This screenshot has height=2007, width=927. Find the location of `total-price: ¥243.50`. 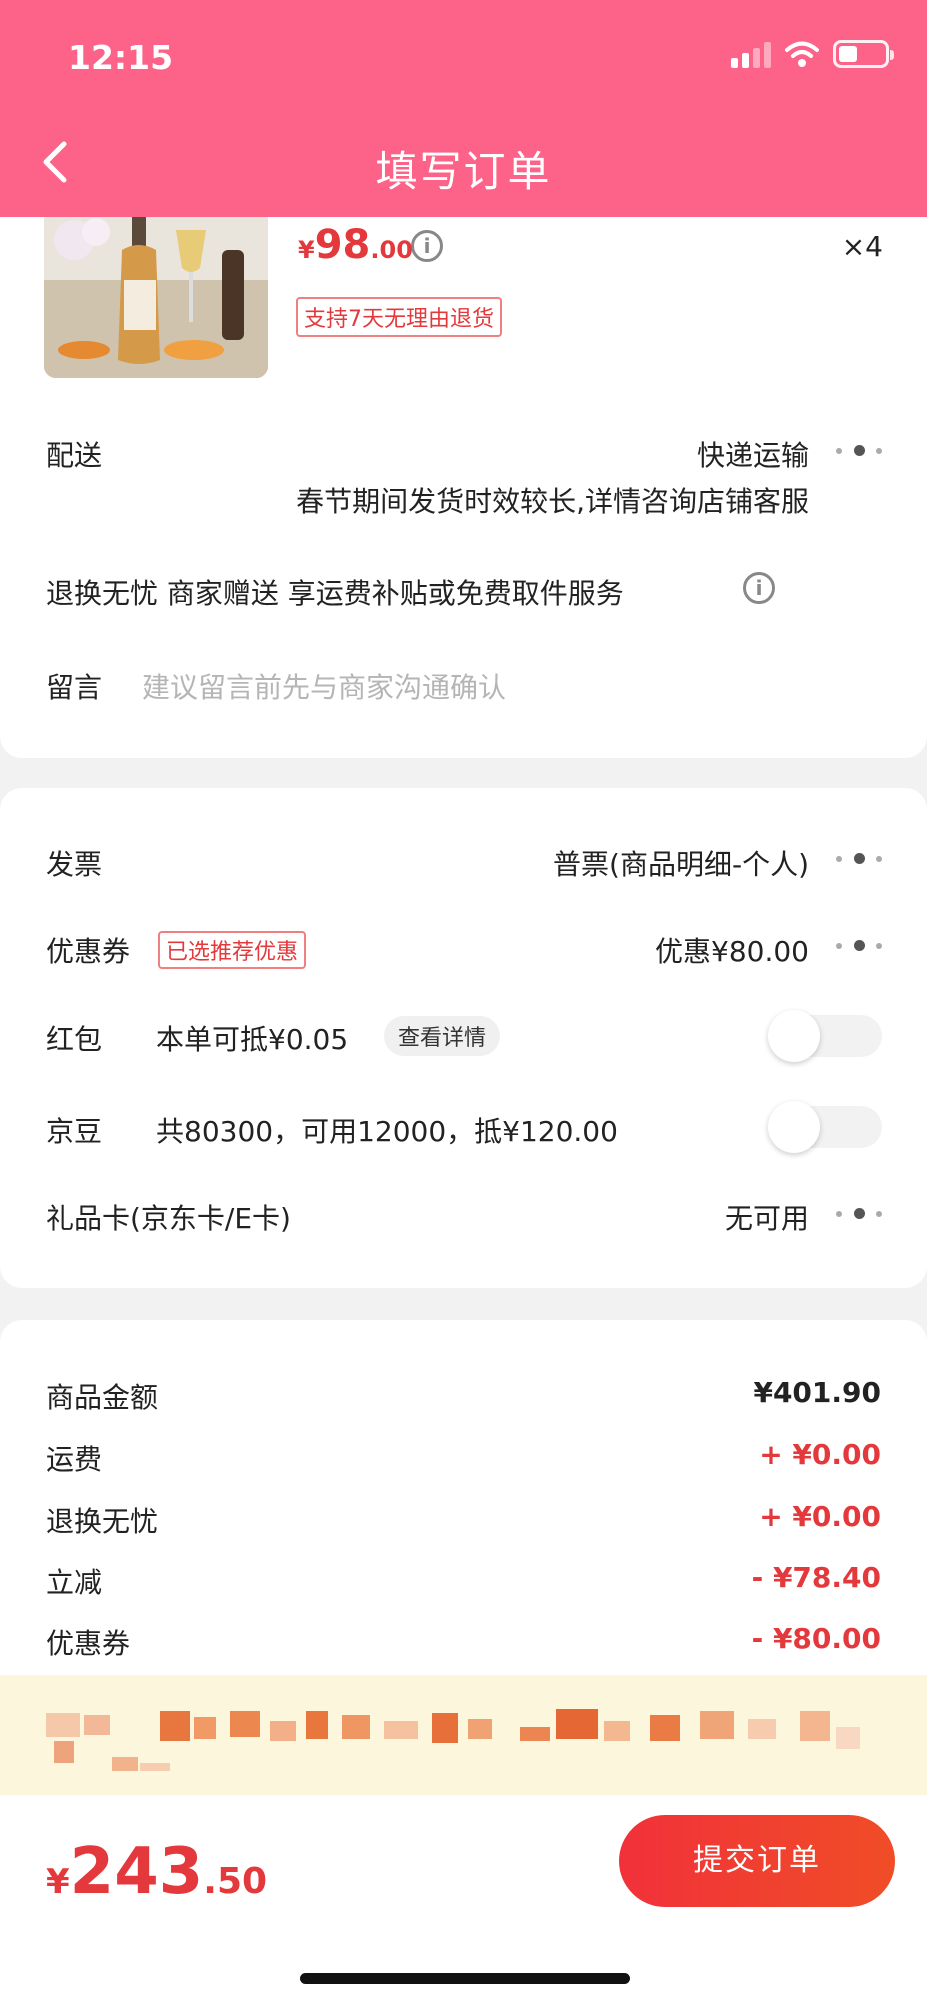

total-price: ¥243.50 is located at coordinates (157, 1872).